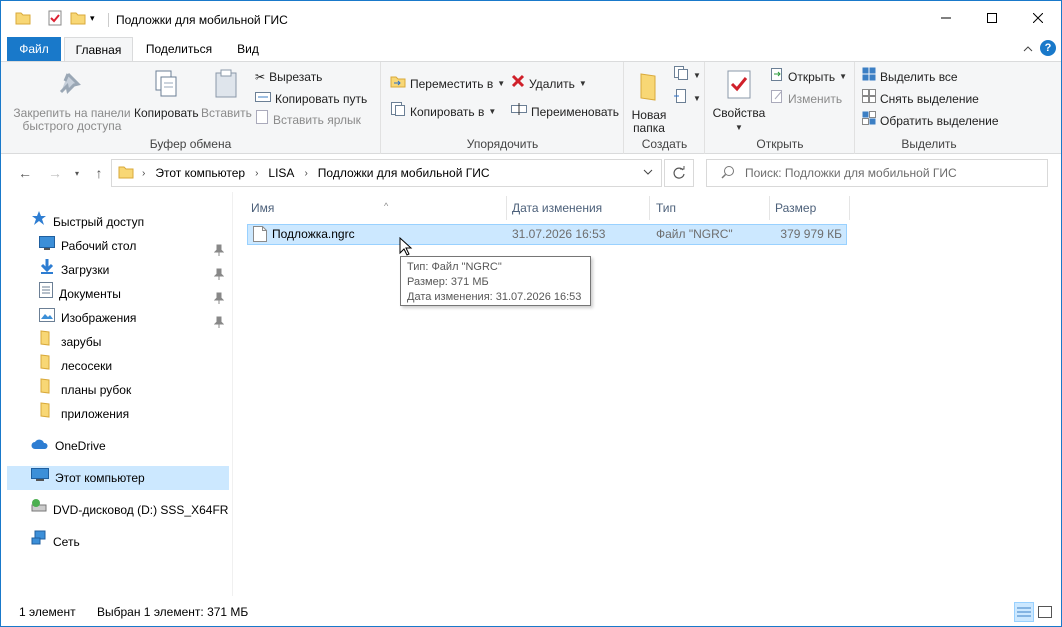 This screenshot has width=1062, height=627. I want to click on paste-label: Вставить, so click(226, 113).